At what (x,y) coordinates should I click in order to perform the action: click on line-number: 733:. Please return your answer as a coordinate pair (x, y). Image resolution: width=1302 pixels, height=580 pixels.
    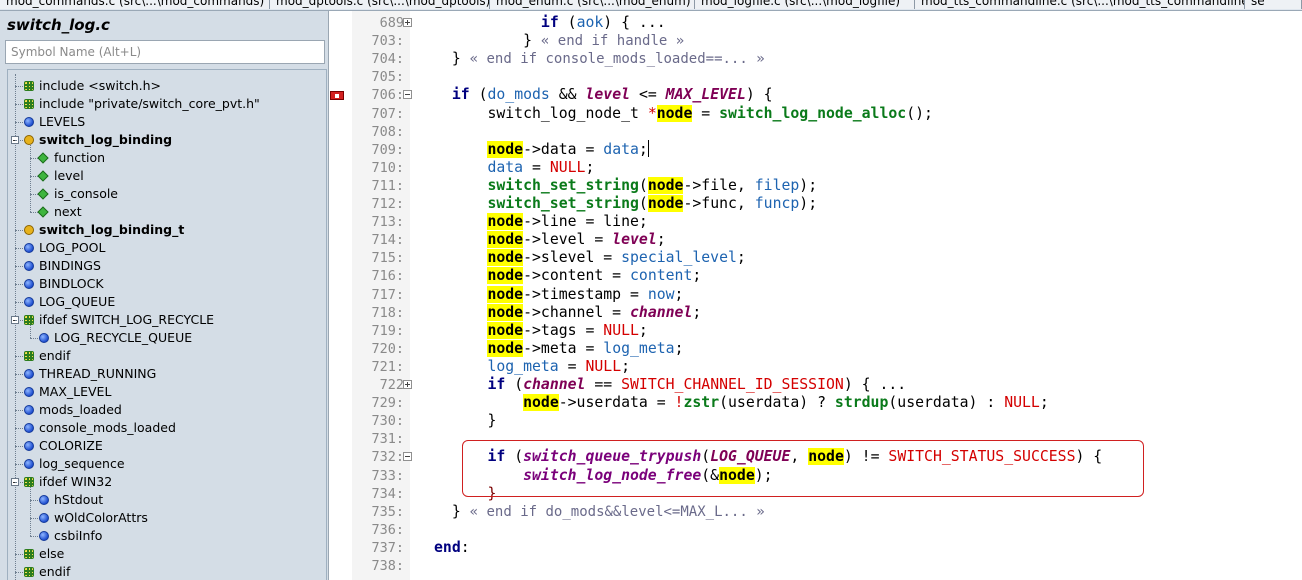
    Looking at the image, I should click on (387, 475).